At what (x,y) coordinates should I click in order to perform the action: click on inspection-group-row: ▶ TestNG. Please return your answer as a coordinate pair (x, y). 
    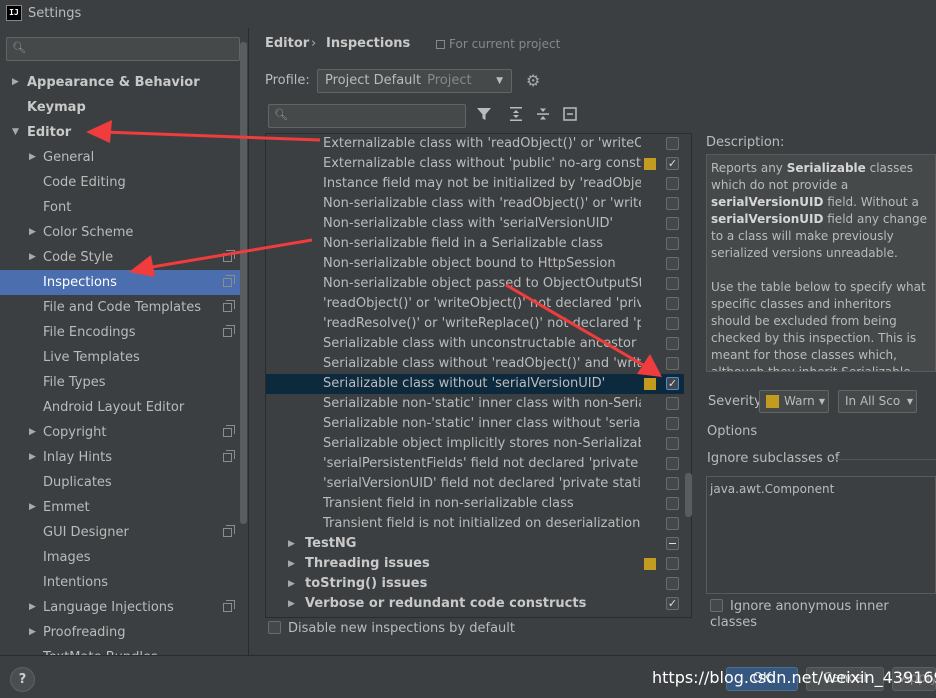
    Looking at the image, I should click on (475, 544).